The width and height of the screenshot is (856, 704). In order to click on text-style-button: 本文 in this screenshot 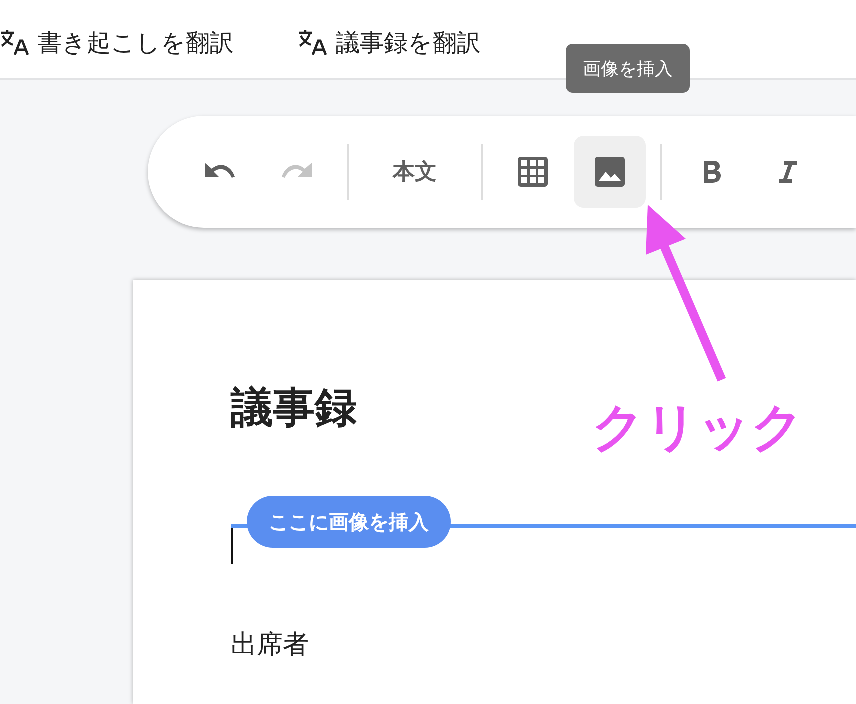, I will do `click(415, 172)`.